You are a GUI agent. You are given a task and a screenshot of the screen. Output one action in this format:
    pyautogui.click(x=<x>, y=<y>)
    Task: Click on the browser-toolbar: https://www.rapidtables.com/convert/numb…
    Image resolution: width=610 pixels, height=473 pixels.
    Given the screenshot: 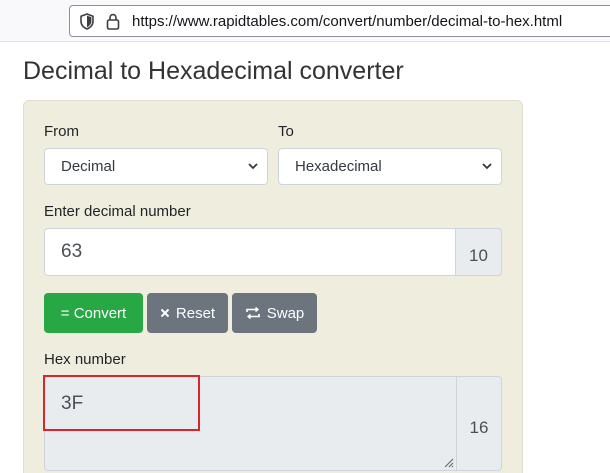 What is the action you would take?
    pyautogui.click(x=305, y=21)
    